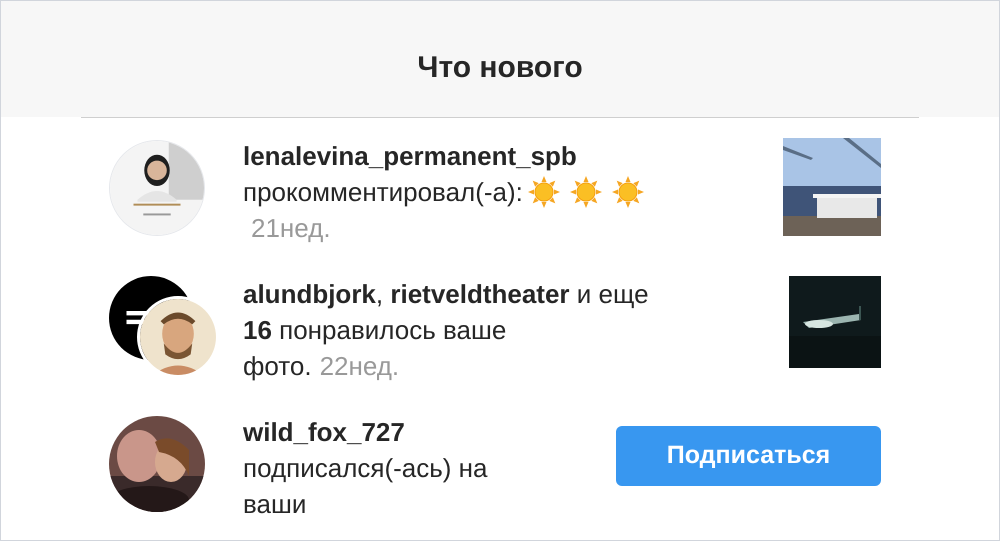  Describe the element at coordinates (500, 68) in the screenshot. I see `screen-title: Что нового` at that location.